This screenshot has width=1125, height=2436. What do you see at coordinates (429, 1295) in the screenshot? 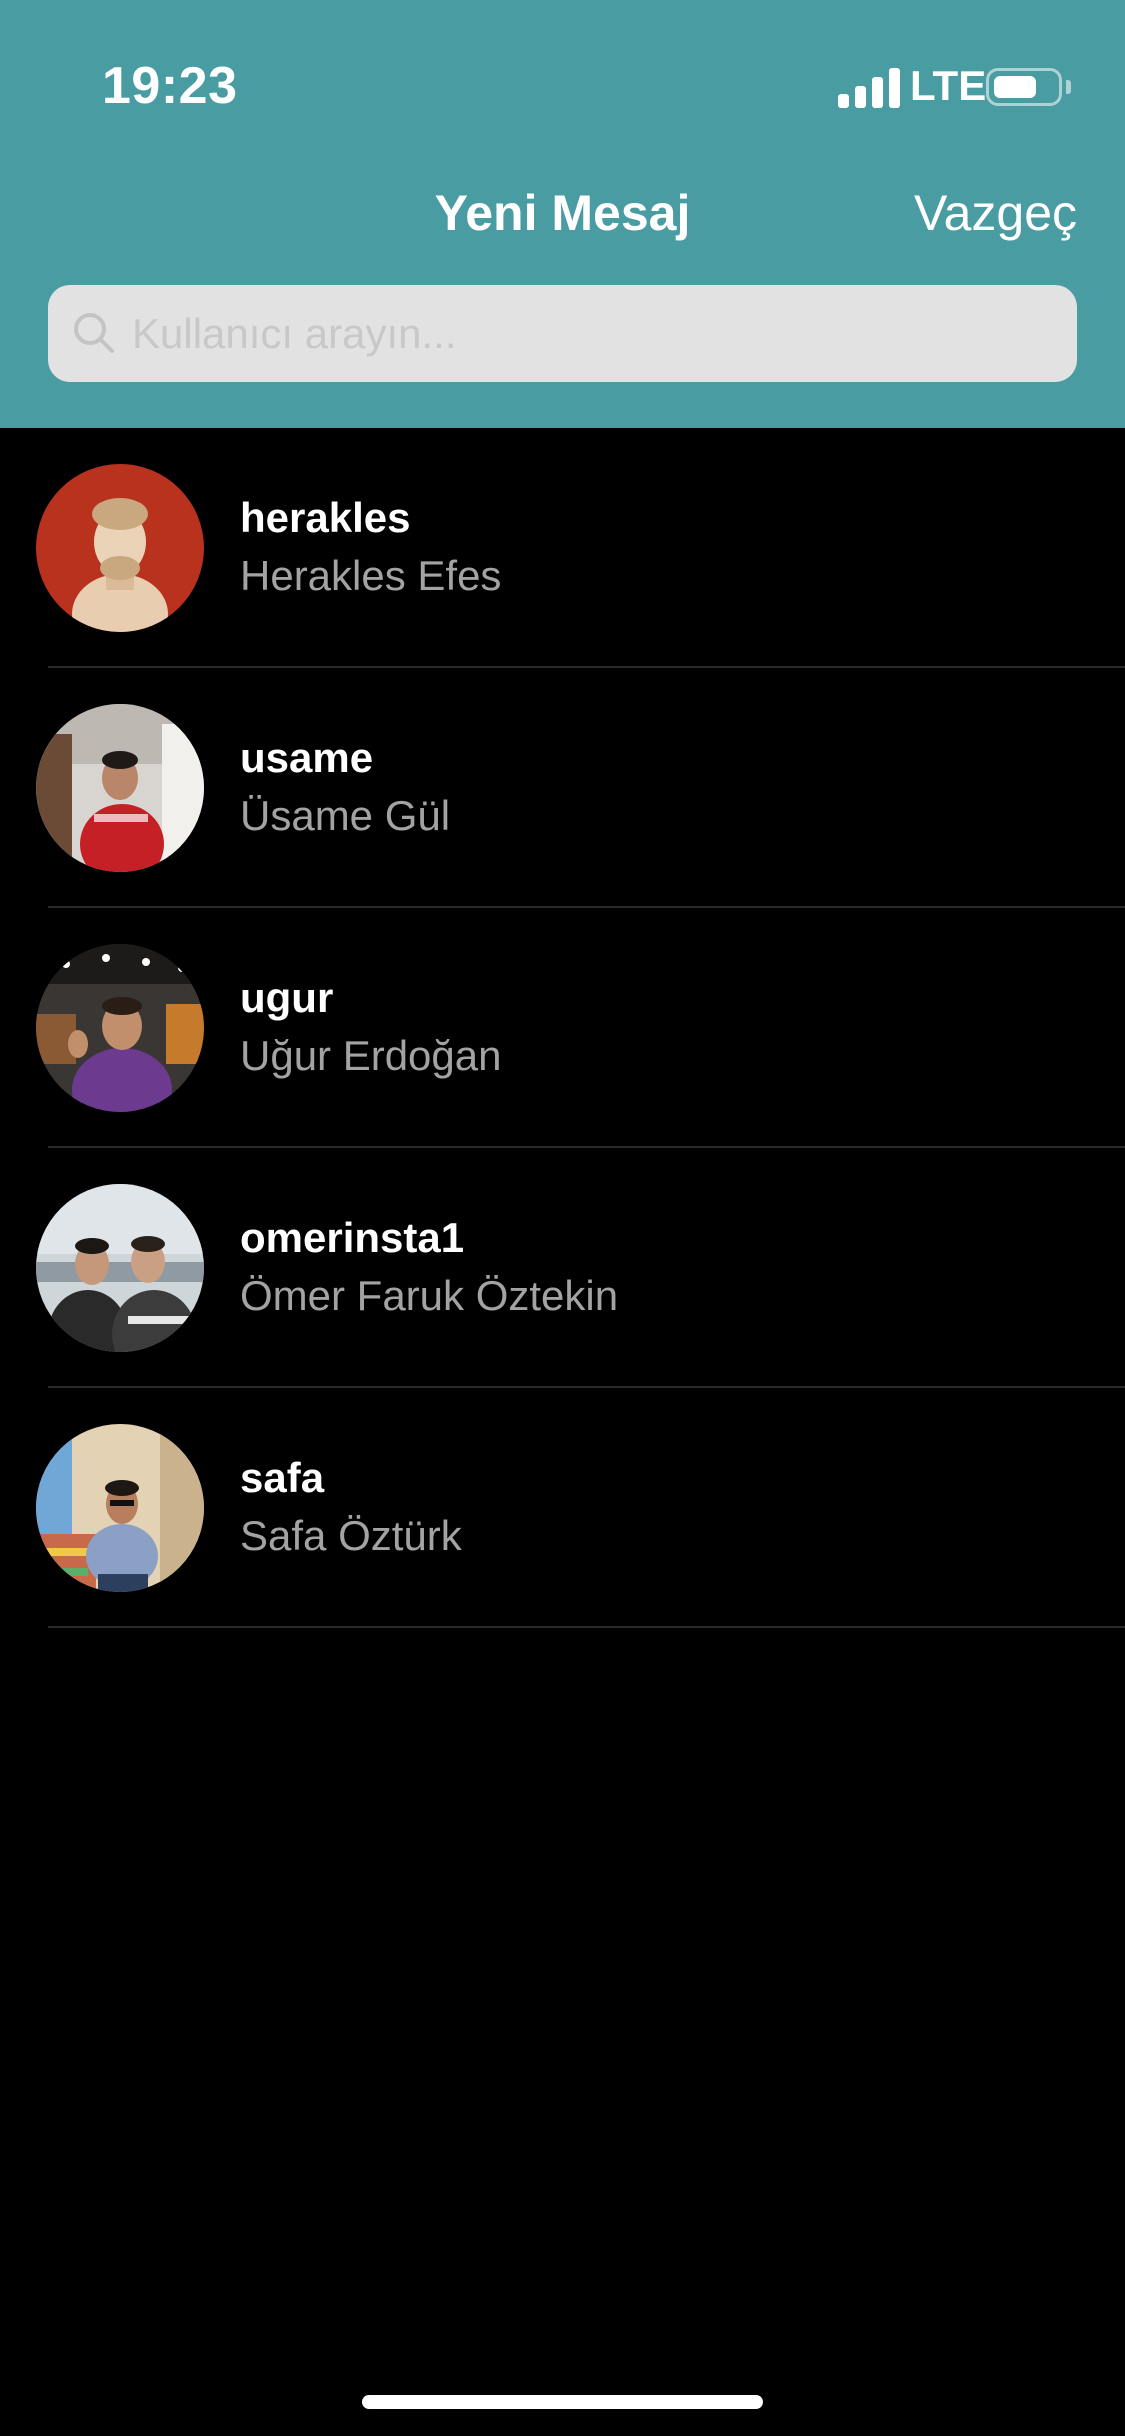
I see `full-name: Ömer Faruk Öztekin` at bounding box center [429, 1295].